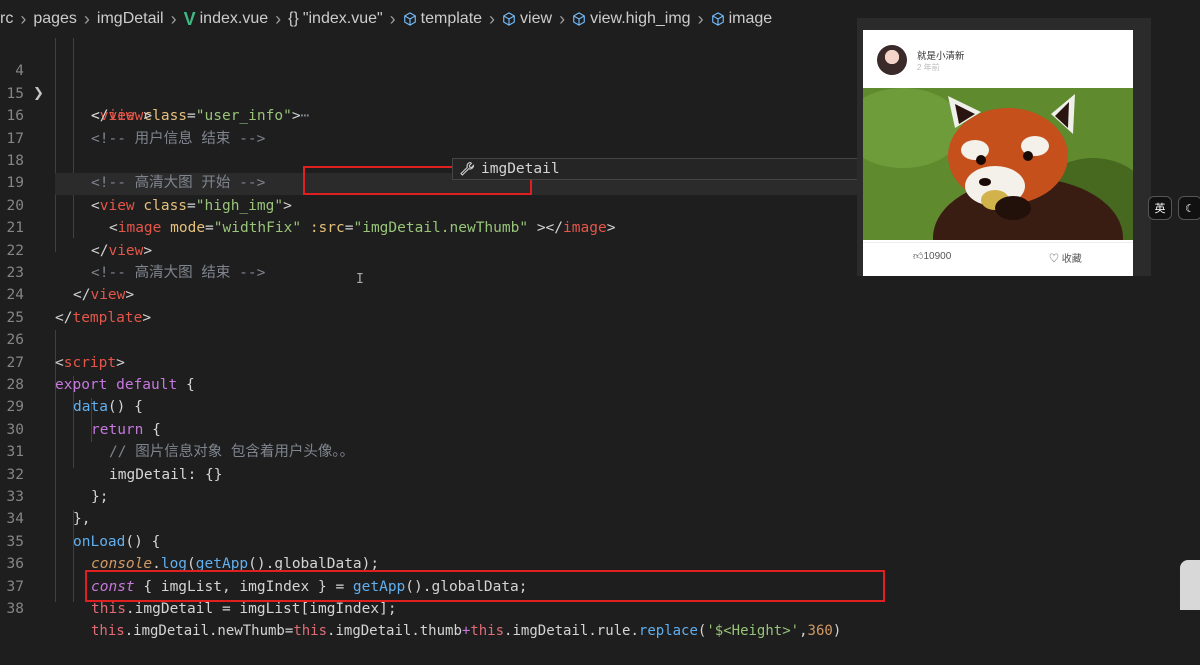 This screenshot has width=1200, height=665. I want to click on wrench-icon, so click(467, 169).